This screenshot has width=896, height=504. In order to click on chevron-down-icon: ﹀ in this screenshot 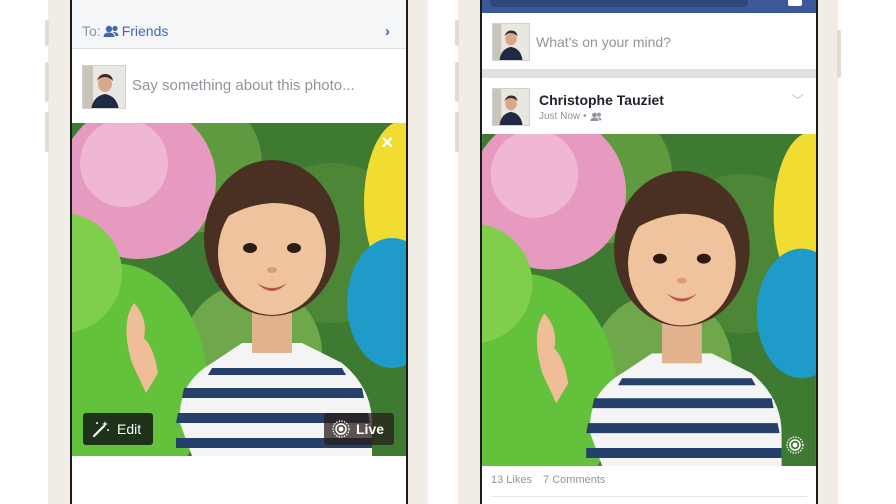, I will do `click(797, 99)`.